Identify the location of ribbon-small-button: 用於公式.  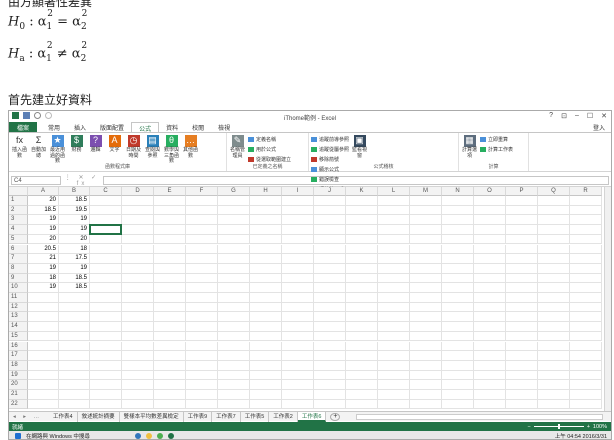
(269, 149).